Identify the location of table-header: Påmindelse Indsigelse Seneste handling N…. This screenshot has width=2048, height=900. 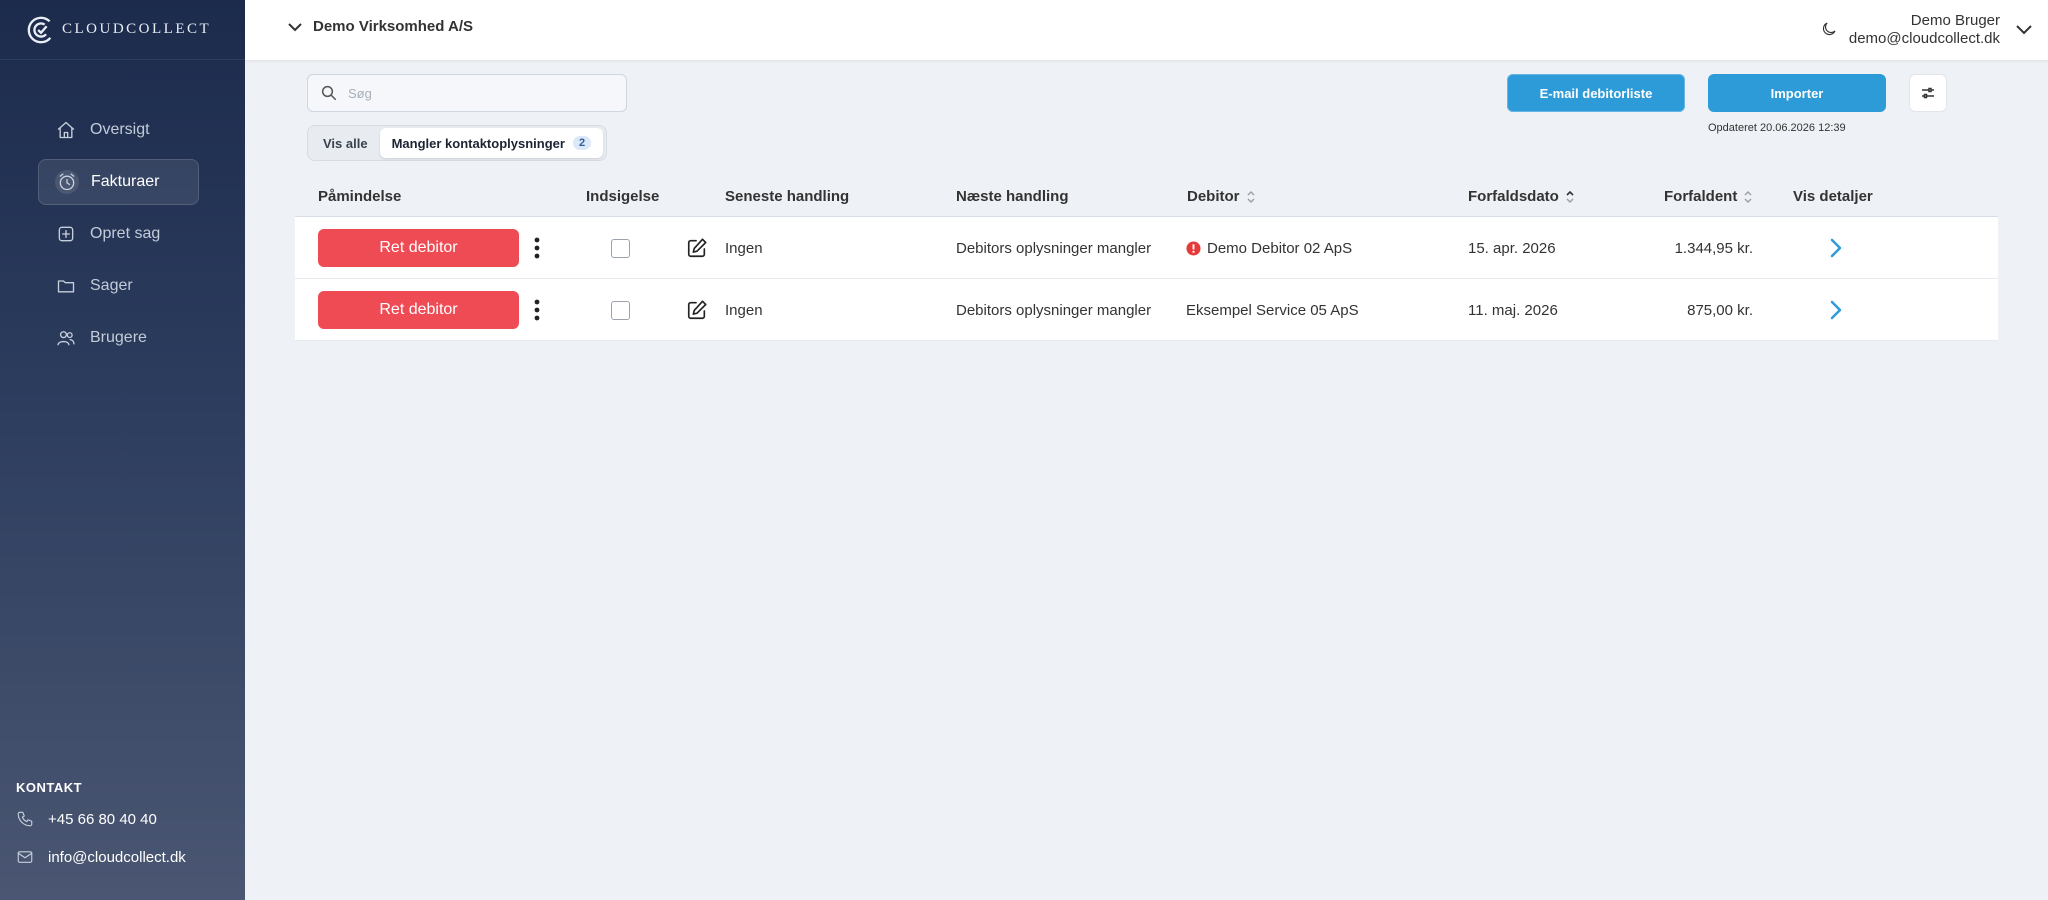
(1146, 196).